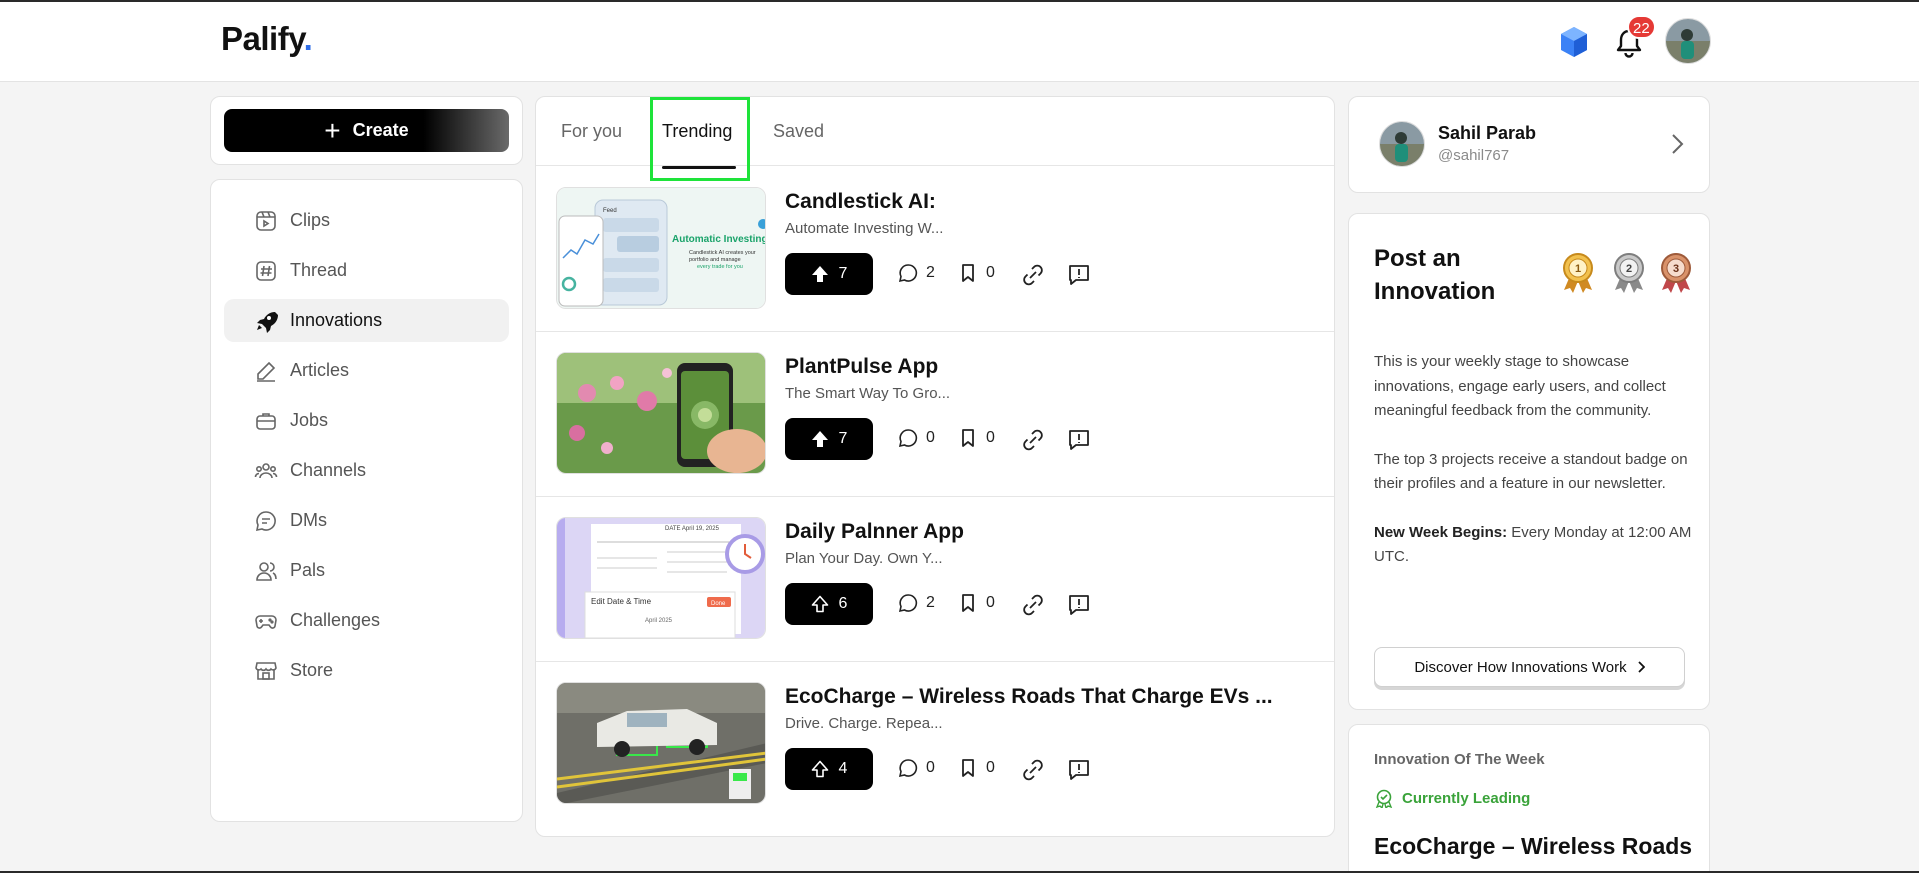  Describe the element at coordinates (366, 220) in the screenshot. I see `sidebar-item-clips: Clips` at that location.